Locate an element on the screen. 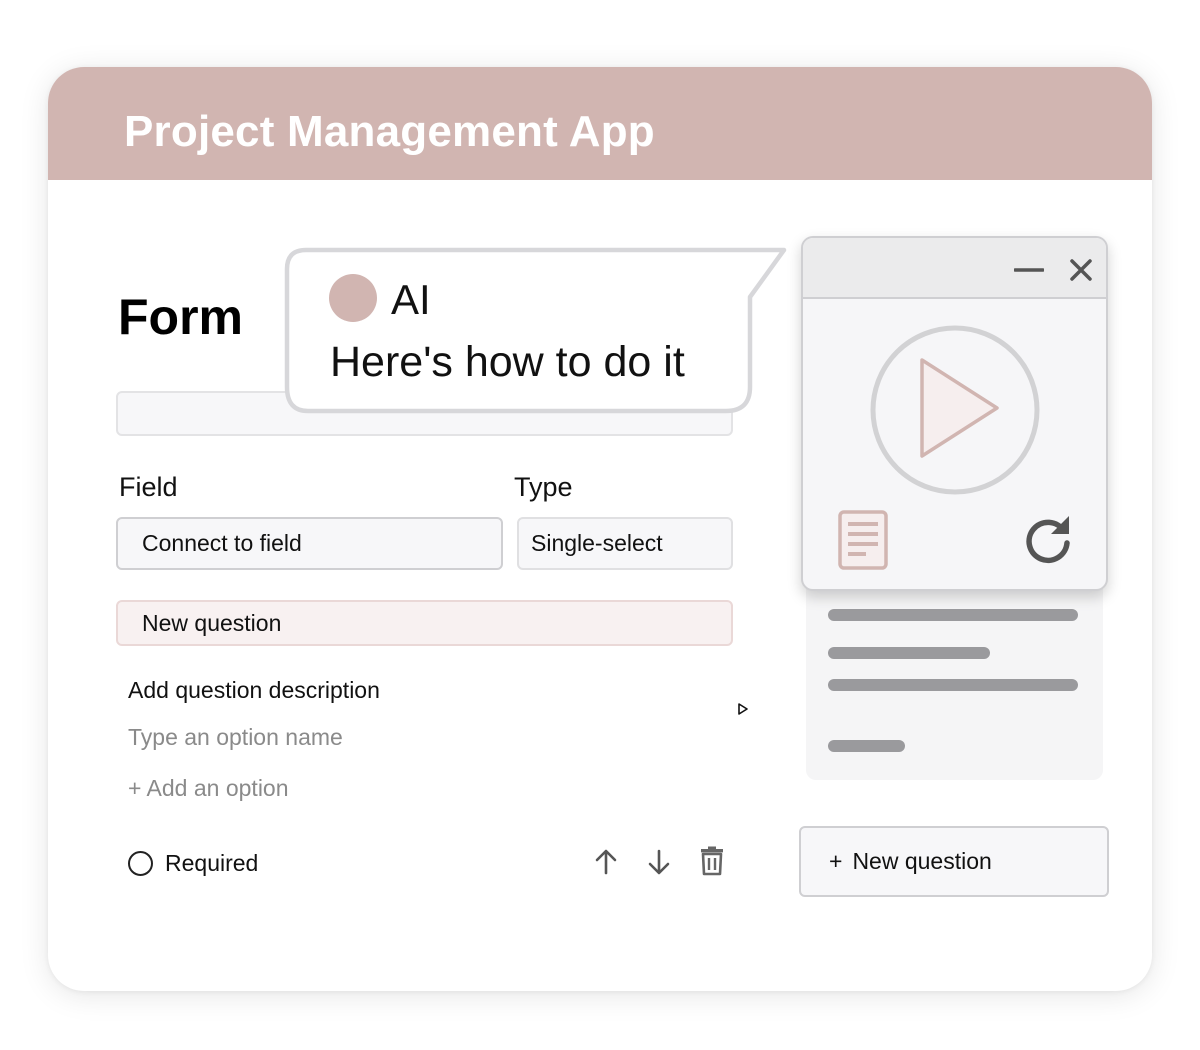  arrow-up-icon is located at coordinates (606, 862).